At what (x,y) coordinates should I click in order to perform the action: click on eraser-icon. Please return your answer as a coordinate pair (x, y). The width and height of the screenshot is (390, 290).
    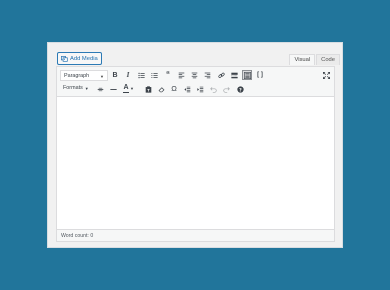
    Looking at the image, I should click on (161, 89).